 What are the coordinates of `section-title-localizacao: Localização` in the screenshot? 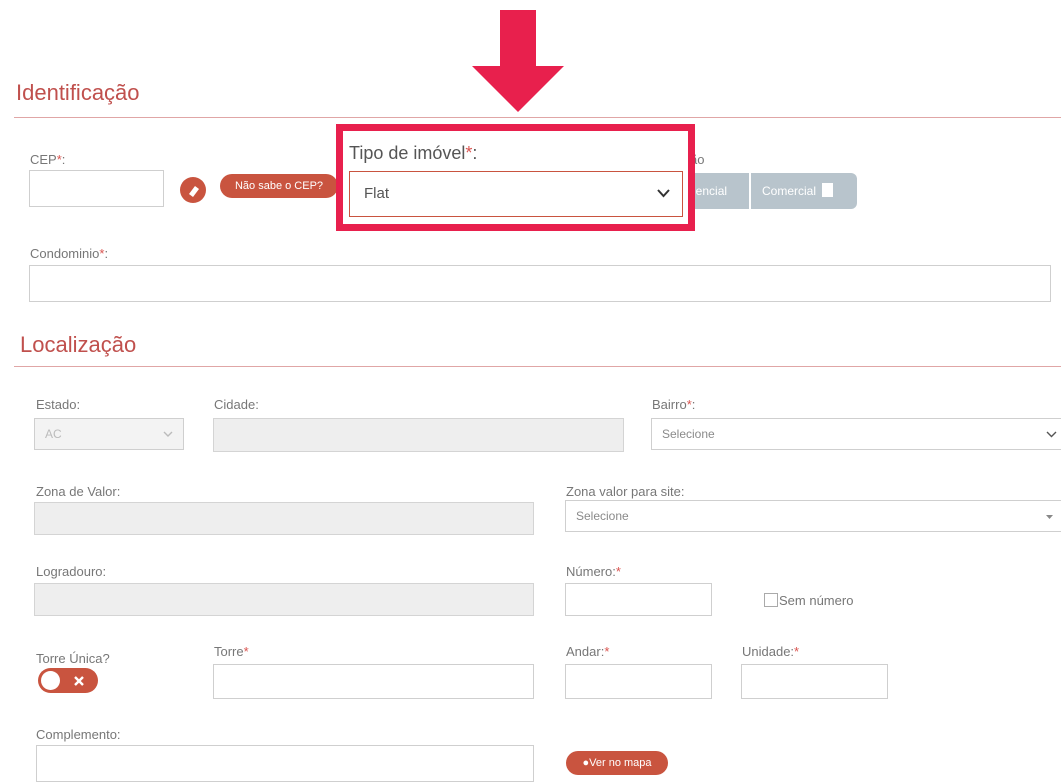 It's located at (78, 344).